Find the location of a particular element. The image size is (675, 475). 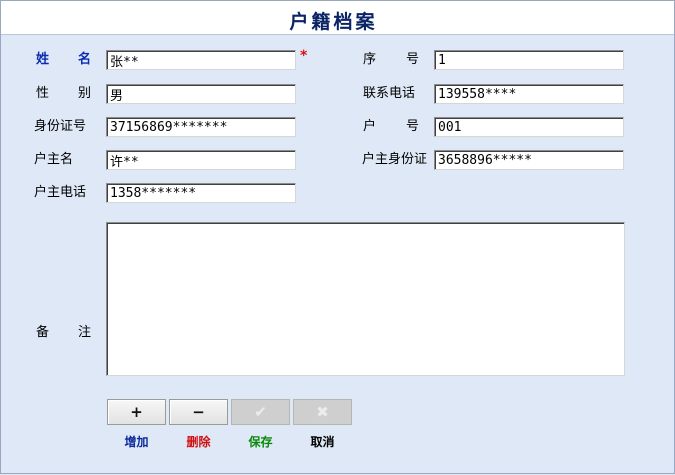

householder-tel-label: 户主电话 is located at coordinates (60, 192).